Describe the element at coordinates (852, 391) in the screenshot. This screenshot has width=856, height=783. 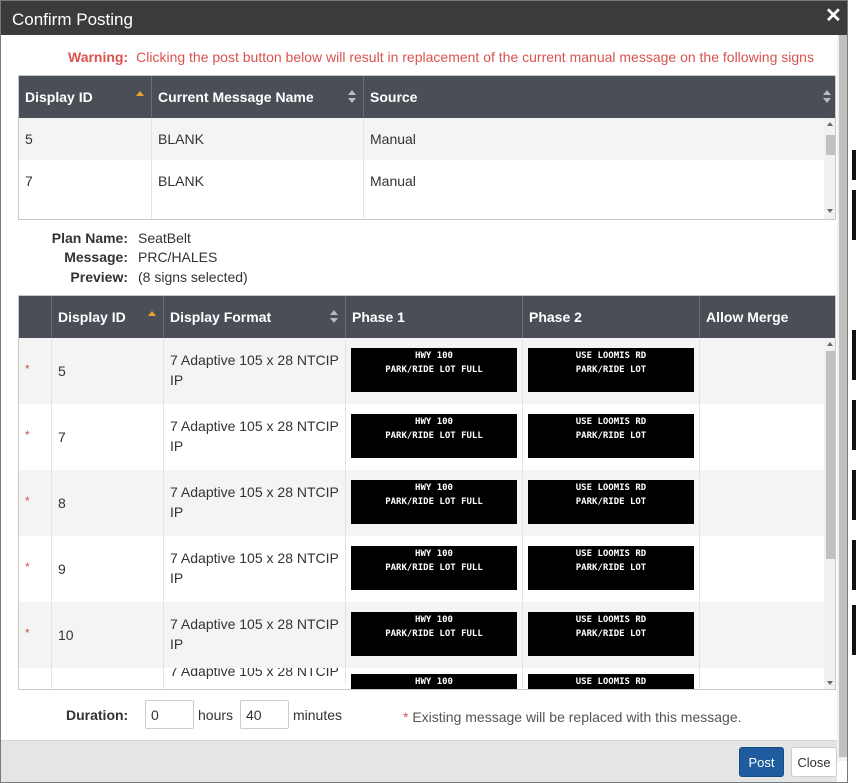
I see `background-page` at that location.